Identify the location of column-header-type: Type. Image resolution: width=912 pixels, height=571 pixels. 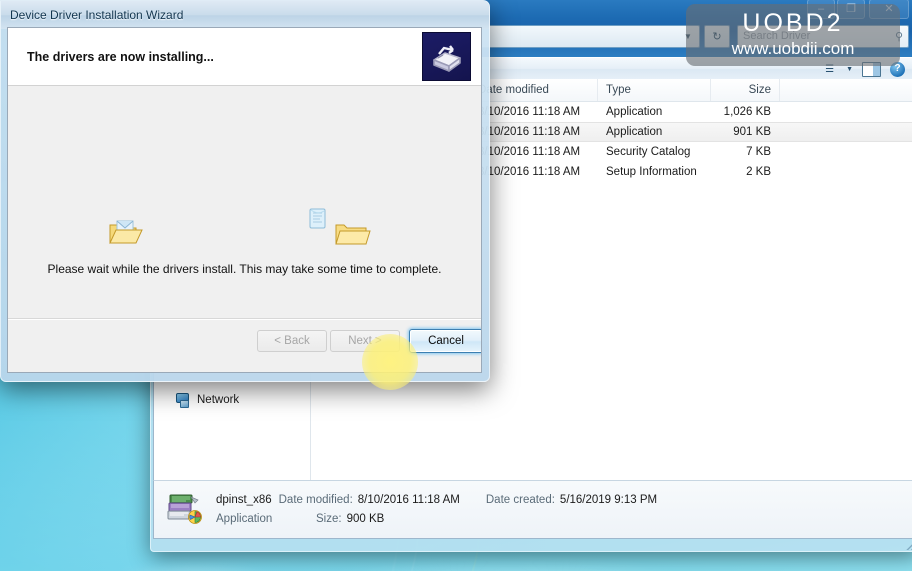
(654, 90).